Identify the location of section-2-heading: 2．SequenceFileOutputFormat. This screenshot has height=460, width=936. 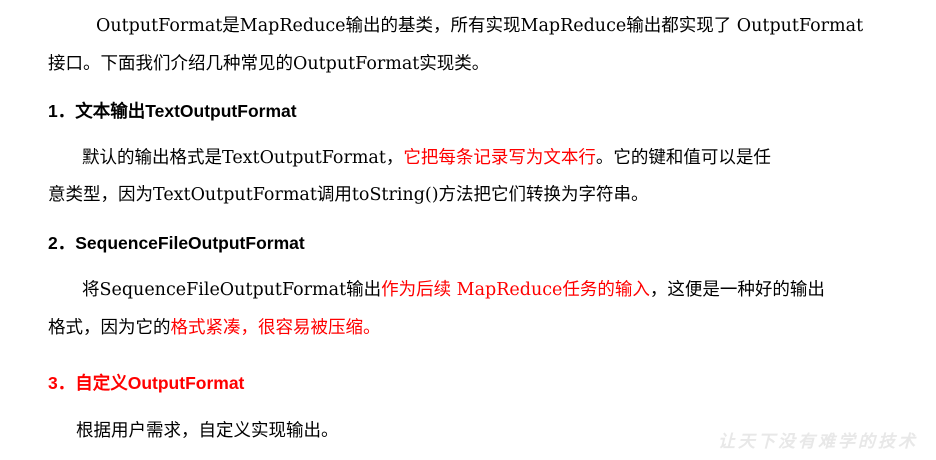
(176, 243).